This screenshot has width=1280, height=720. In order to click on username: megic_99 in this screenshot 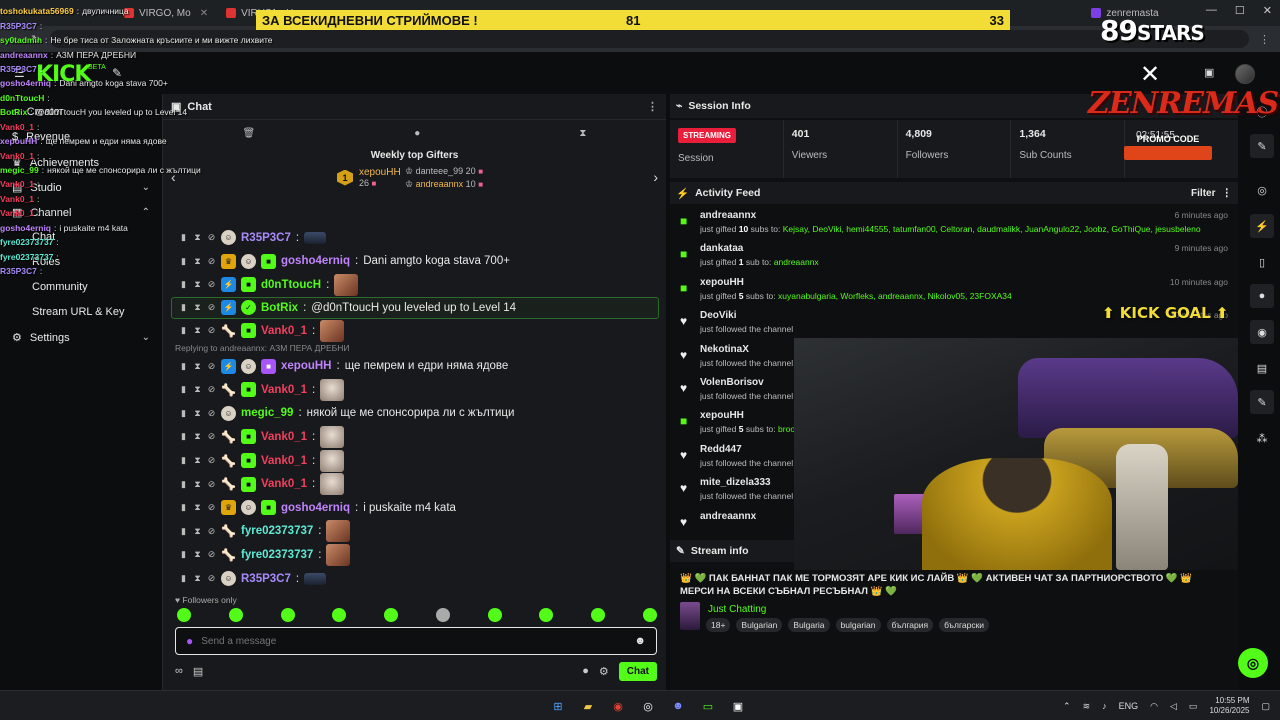, I will do `click(267, 413)`.